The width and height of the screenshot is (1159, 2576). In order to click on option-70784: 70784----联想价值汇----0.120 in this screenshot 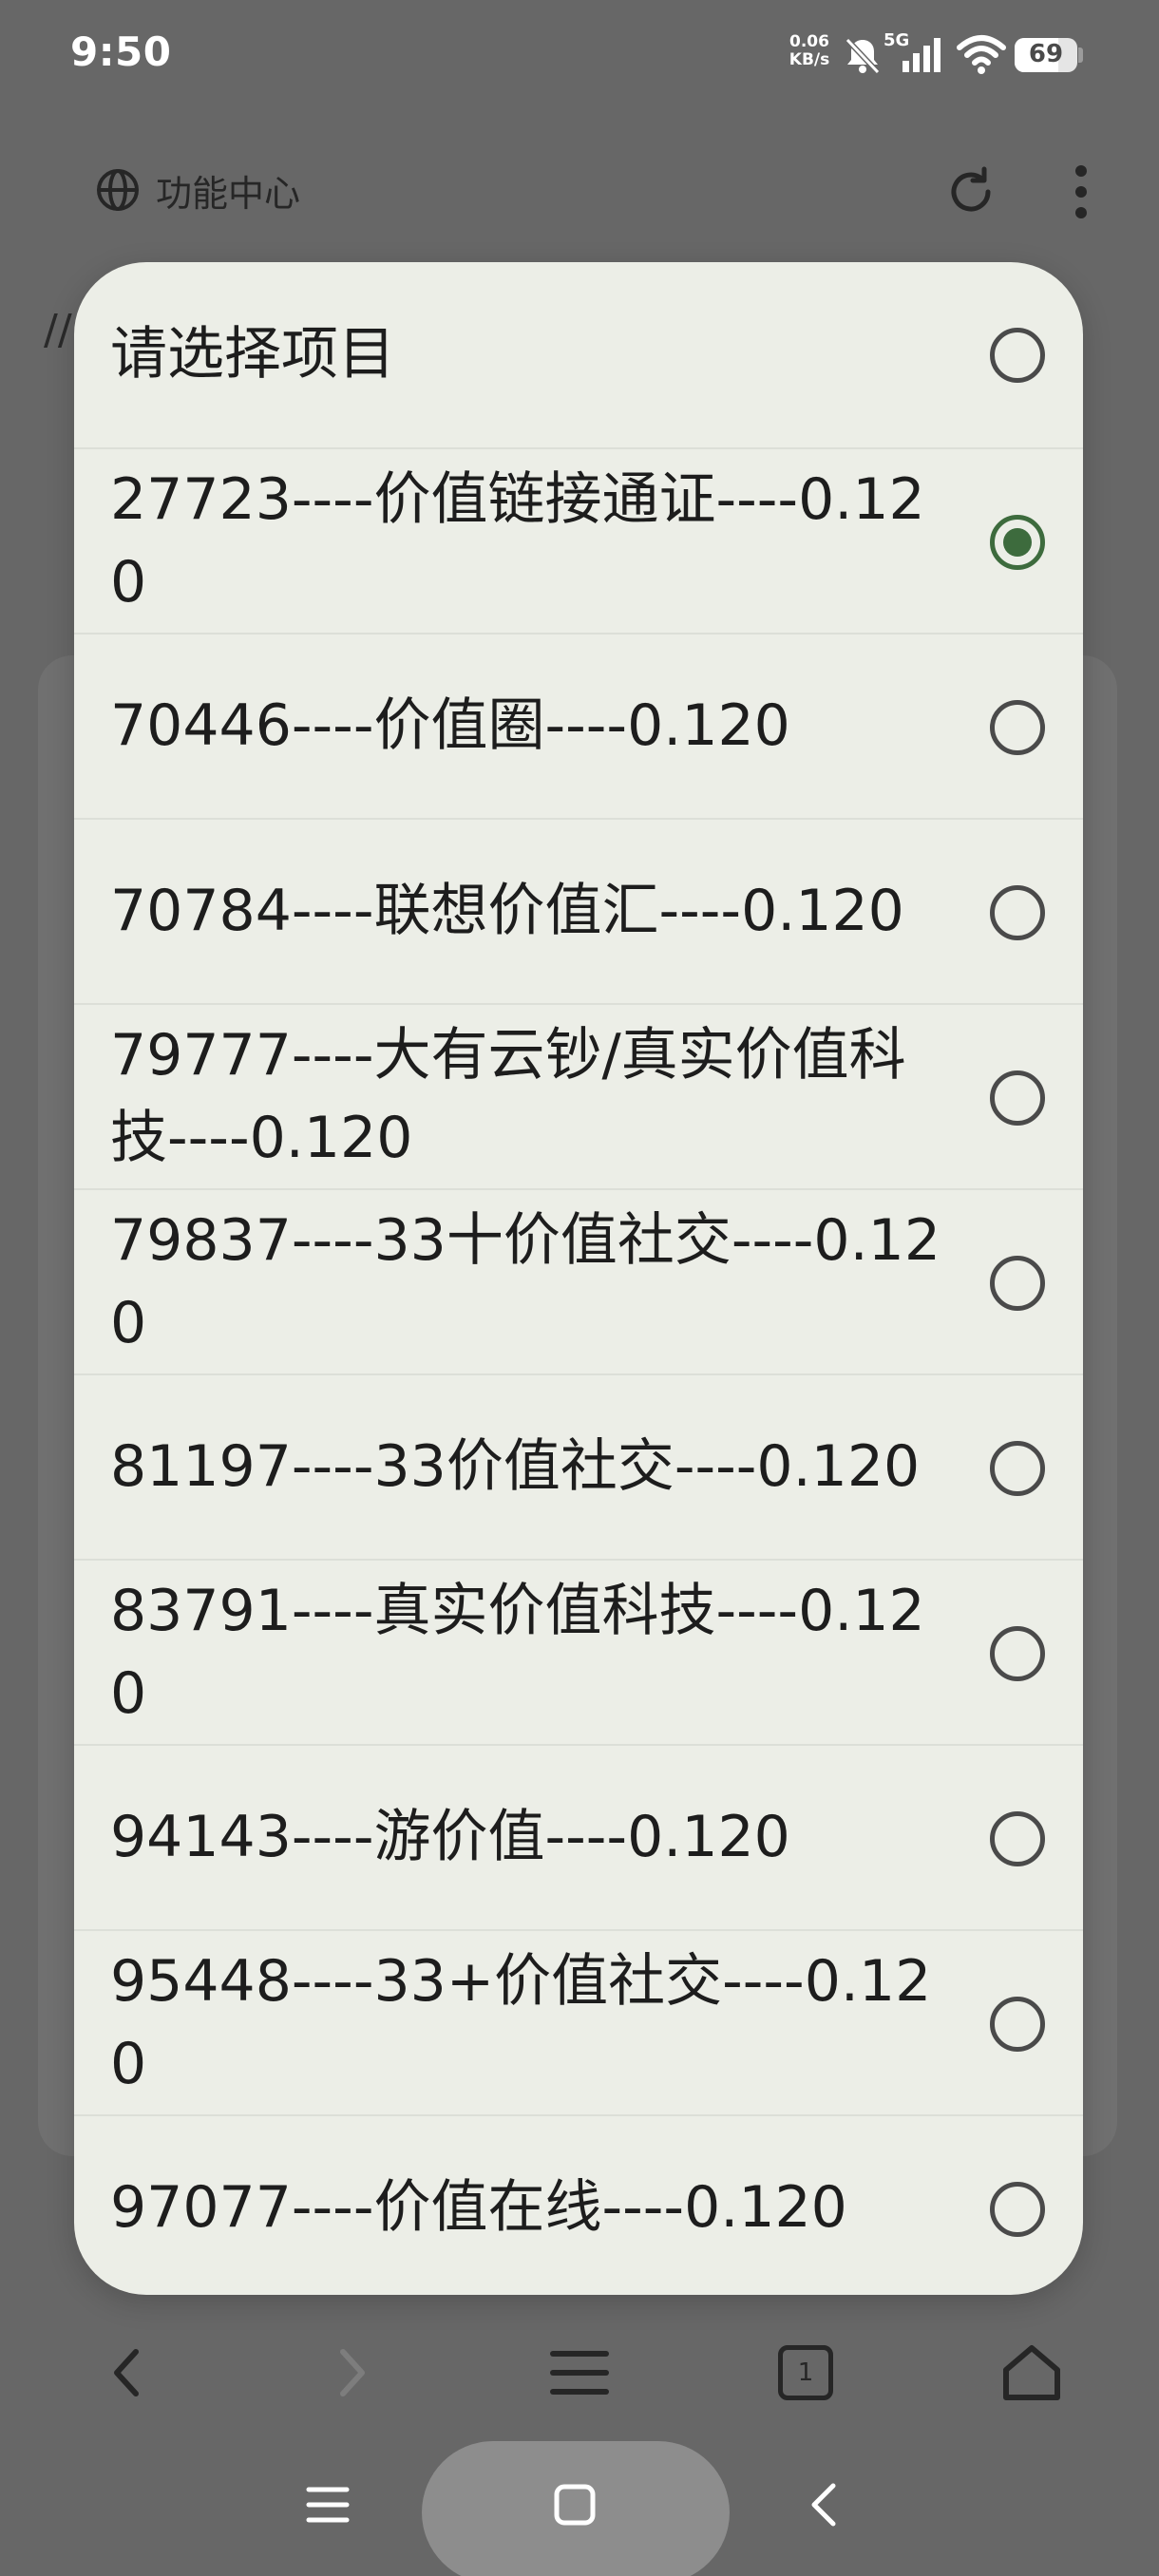, I will do `click(578, 910)`.